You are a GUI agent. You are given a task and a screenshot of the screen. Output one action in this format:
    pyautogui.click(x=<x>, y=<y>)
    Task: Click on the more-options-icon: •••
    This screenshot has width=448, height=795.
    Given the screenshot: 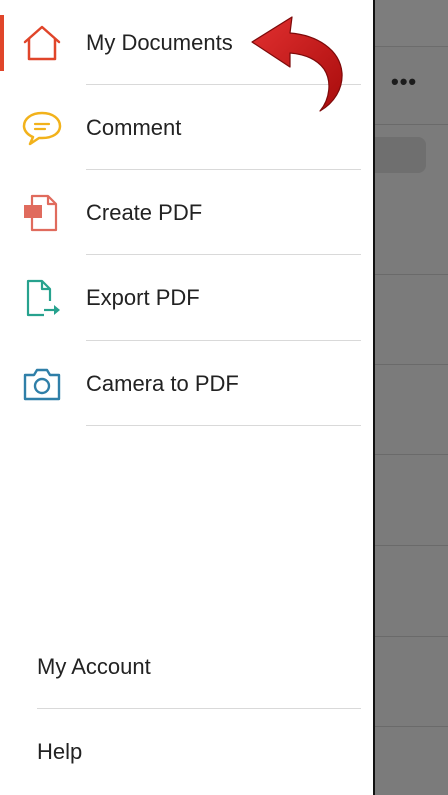 What is the action you would take?
    pyautogui.click(x=404, y=82)
    